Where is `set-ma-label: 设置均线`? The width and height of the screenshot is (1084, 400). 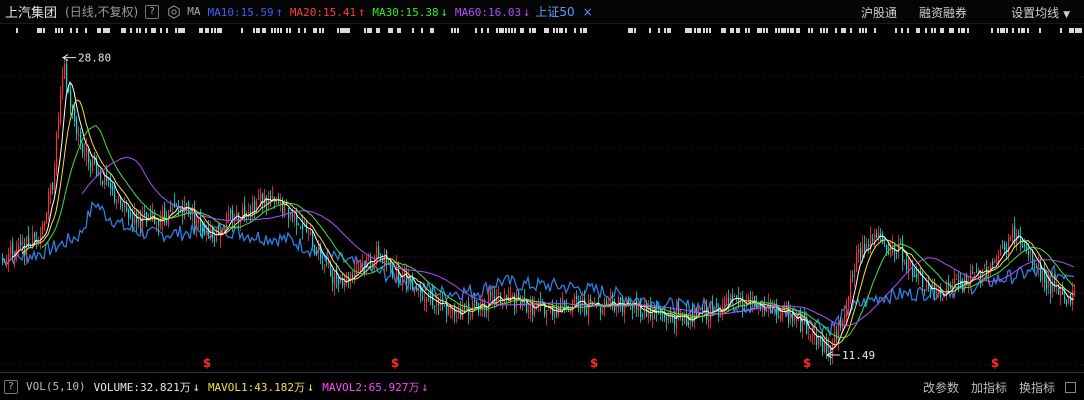 set-ma-label: 设置均线 is located at coordinates (1035, 12).